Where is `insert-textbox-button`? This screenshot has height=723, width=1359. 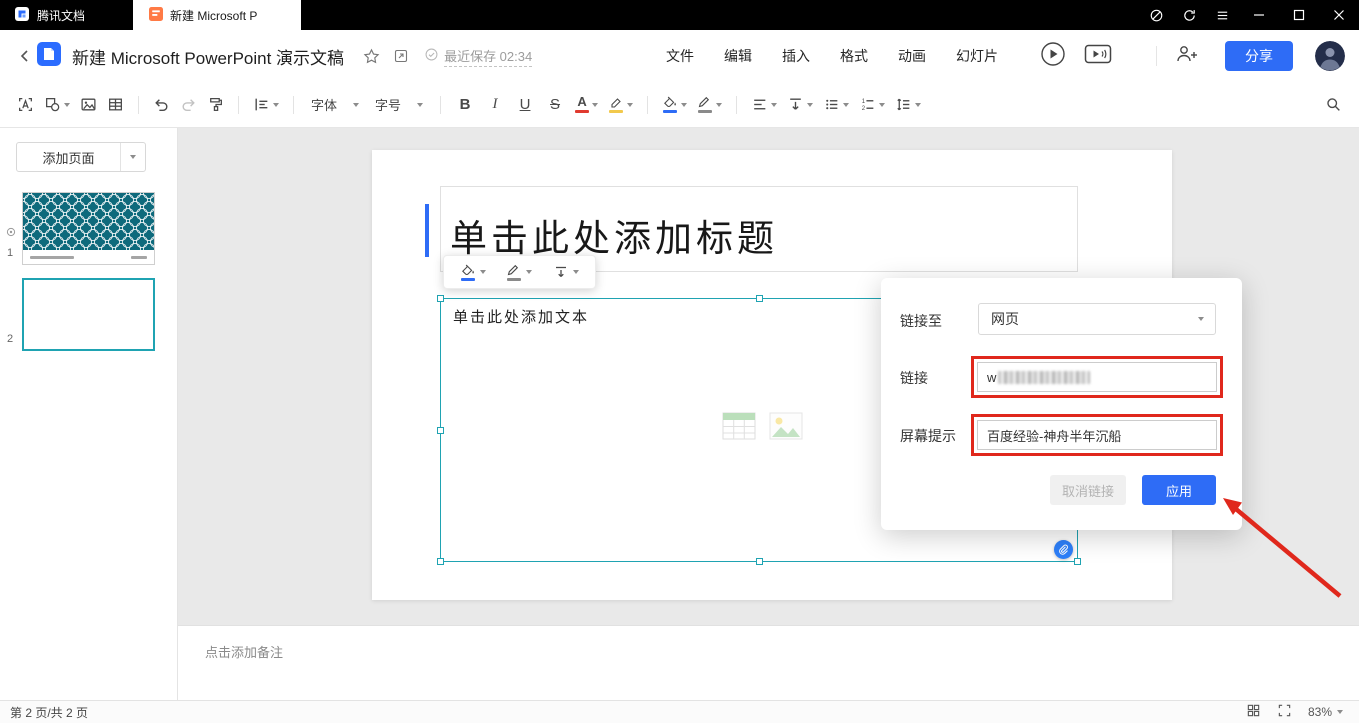
insert-textbox-button is located at coordinates (25, 105).